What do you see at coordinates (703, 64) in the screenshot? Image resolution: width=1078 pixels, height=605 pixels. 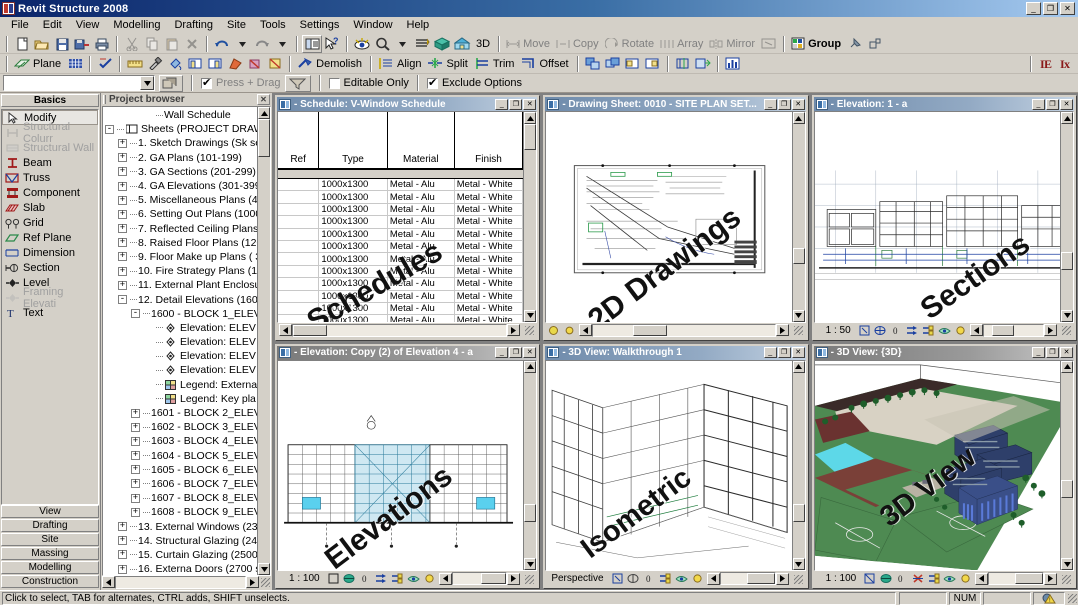 I see `paste-aligned-icon` at bounding box center [703, 64].